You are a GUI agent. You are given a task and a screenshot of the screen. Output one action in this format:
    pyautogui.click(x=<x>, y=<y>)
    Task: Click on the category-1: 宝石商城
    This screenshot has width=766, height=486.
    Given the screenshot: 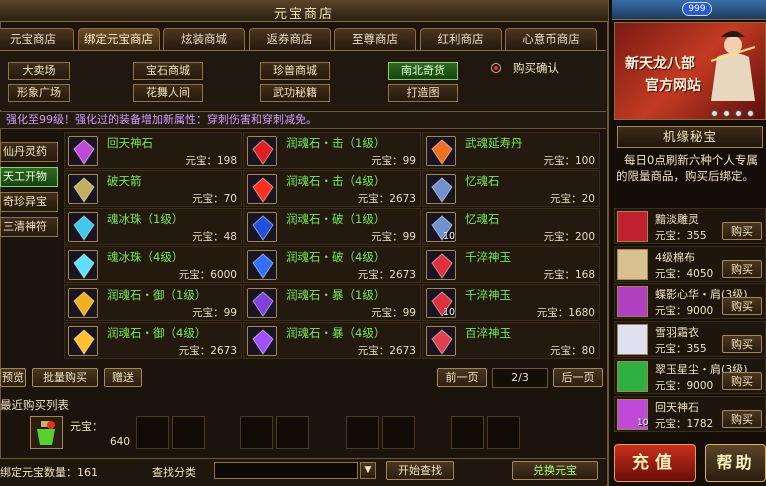 What is the action you would take?
    pyautogui.click(x=168, y=71)
    